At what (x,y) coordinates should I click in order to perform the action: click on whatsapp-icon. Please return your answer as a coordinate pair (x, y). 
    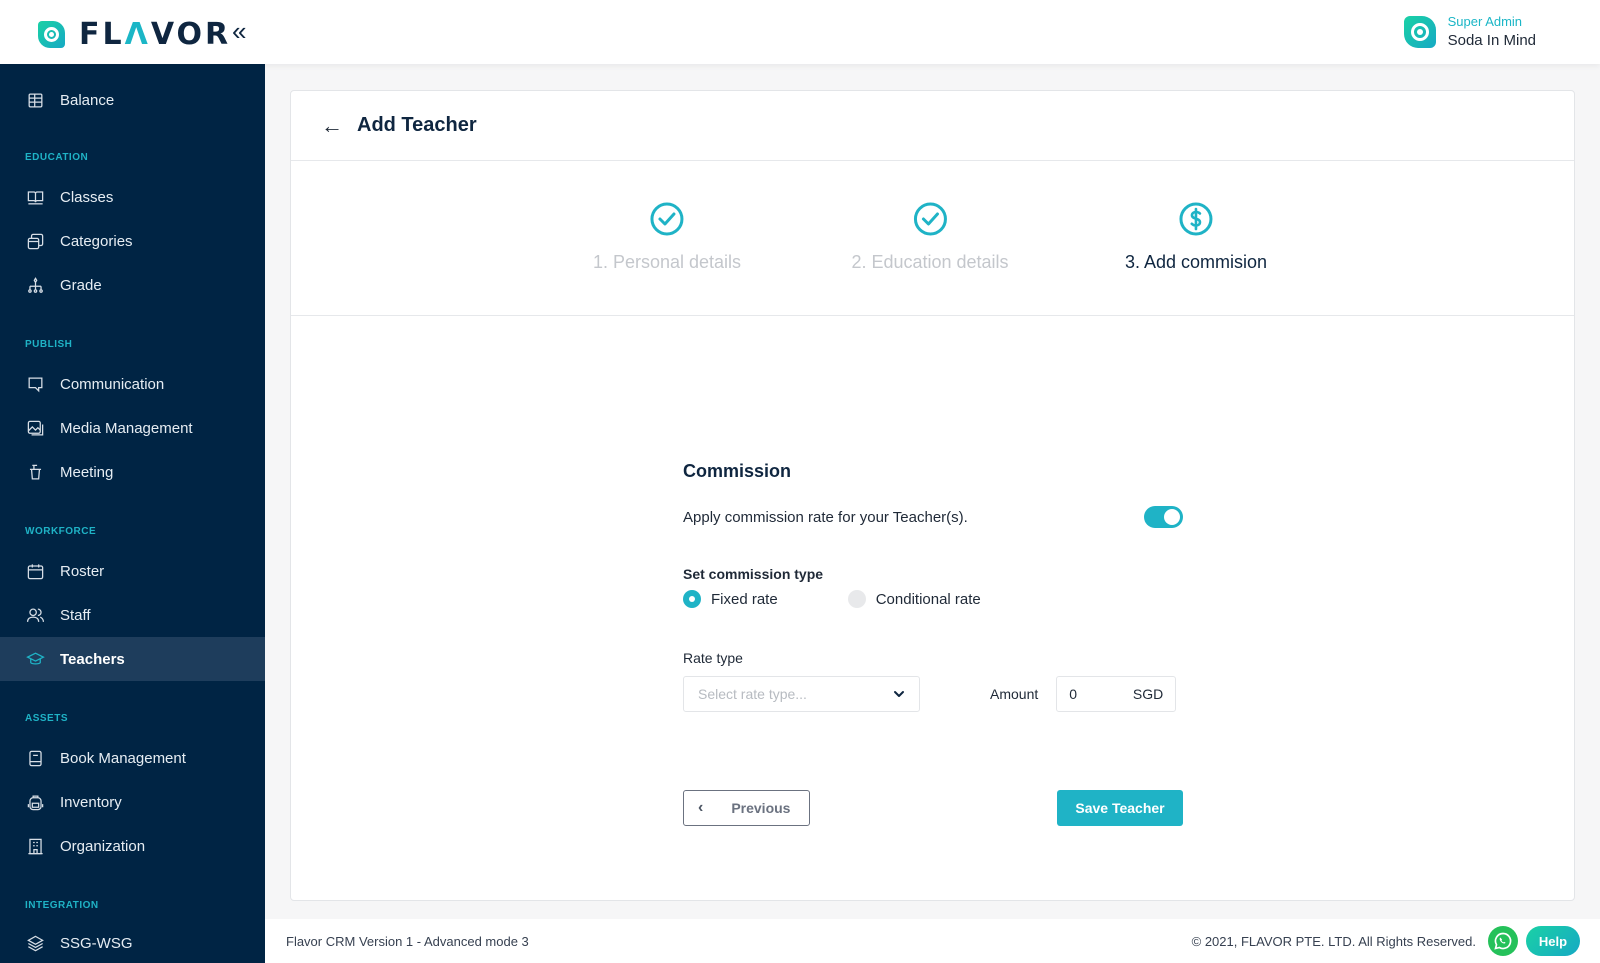
    Looking at the image, I should click on (1503, 941).